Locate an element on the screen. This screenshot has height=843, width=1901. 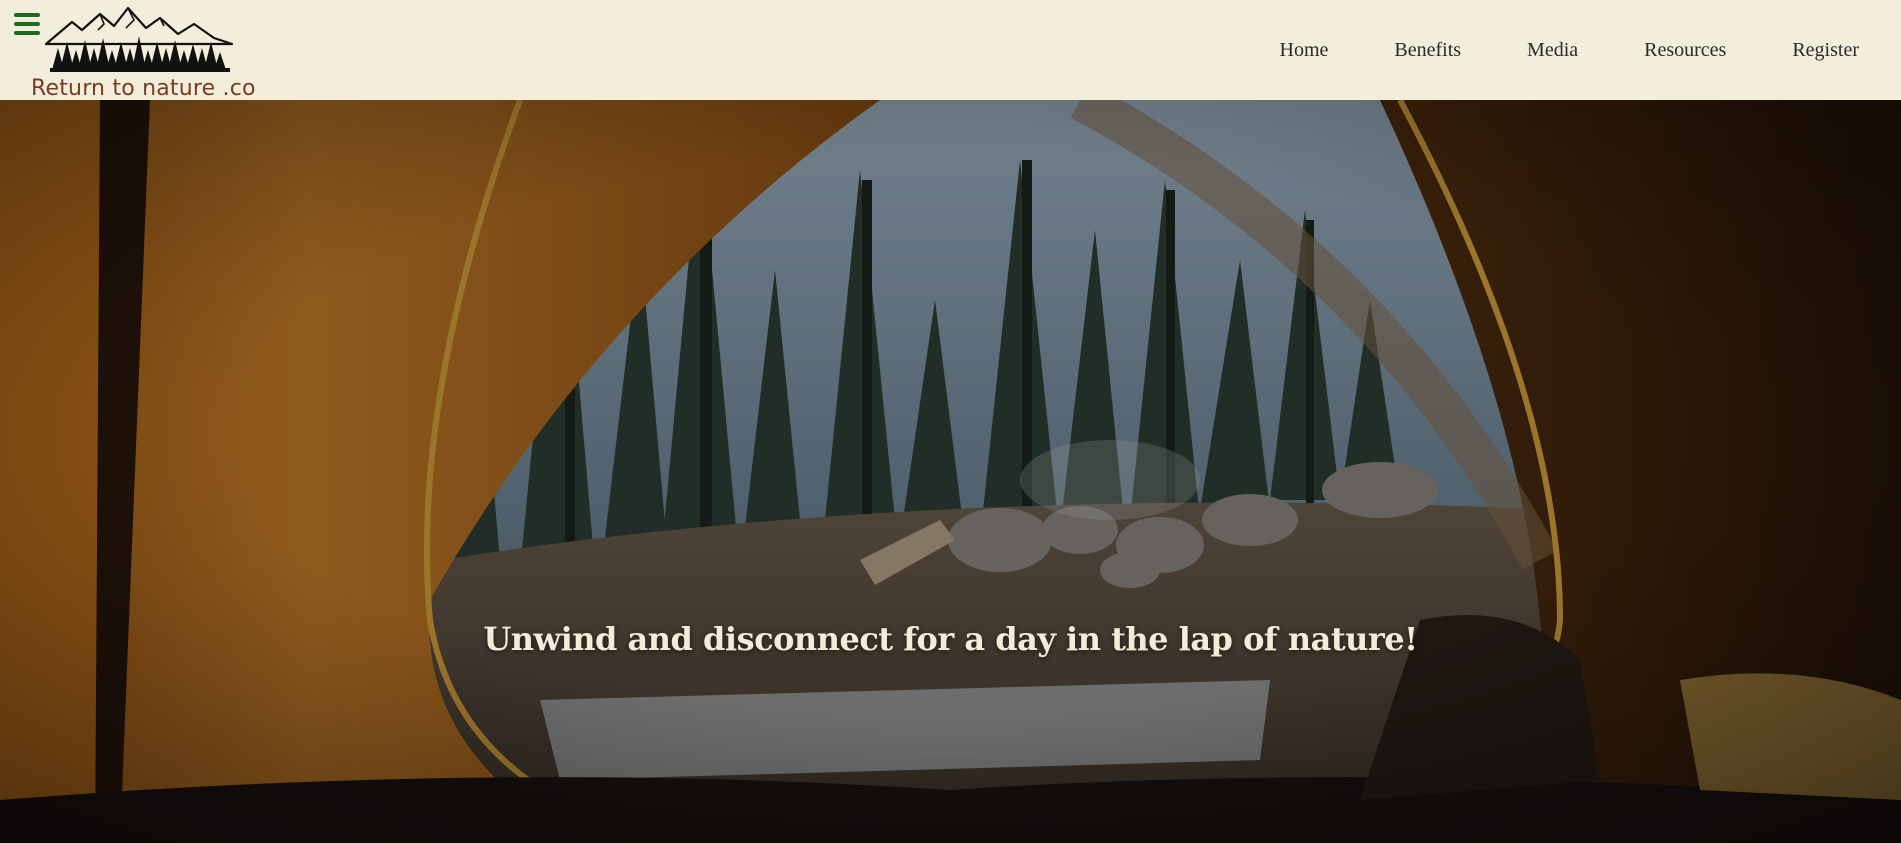
nav-home: Home is located at coordinates (1304, 50).